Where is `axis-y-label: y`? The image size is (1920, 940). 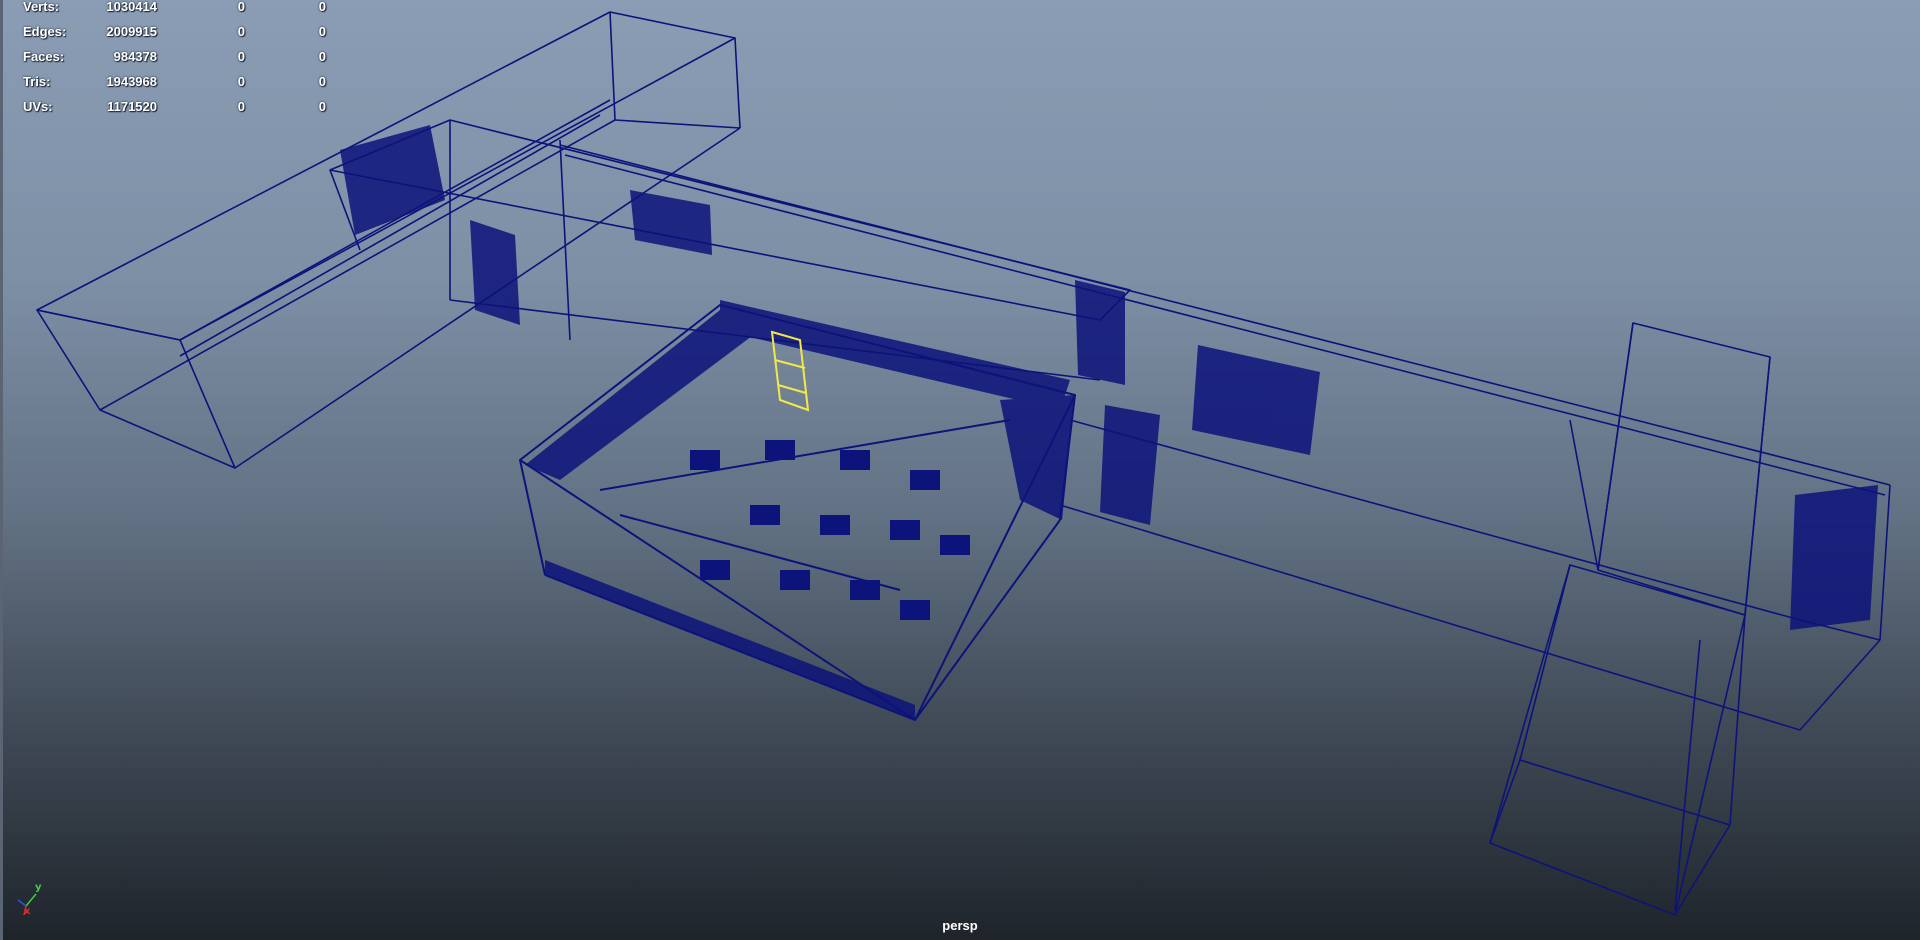
axis-y-label: y is located at coordinates (38, 887).